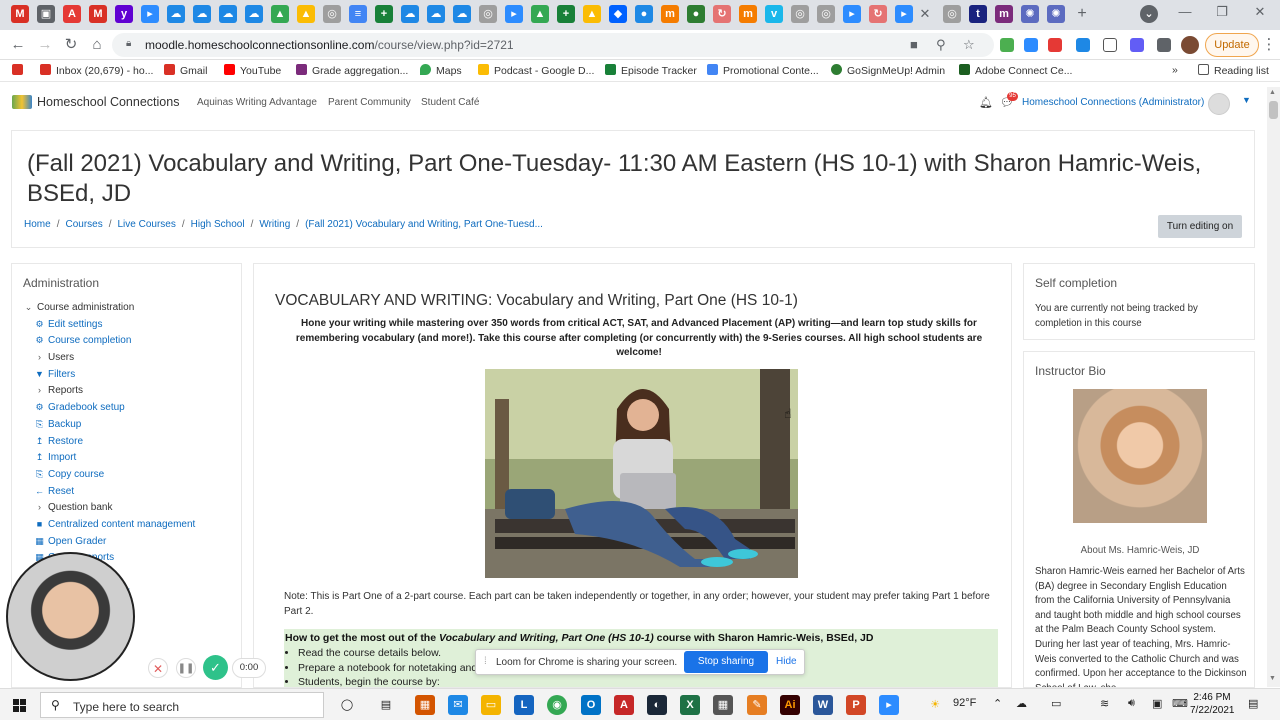 This screenshot has height=720, width=1280. Describe the element at coordinates (888, 70) in the screenshot. I see `bookmark-item: GoSignMeUp! Admin` at that location.